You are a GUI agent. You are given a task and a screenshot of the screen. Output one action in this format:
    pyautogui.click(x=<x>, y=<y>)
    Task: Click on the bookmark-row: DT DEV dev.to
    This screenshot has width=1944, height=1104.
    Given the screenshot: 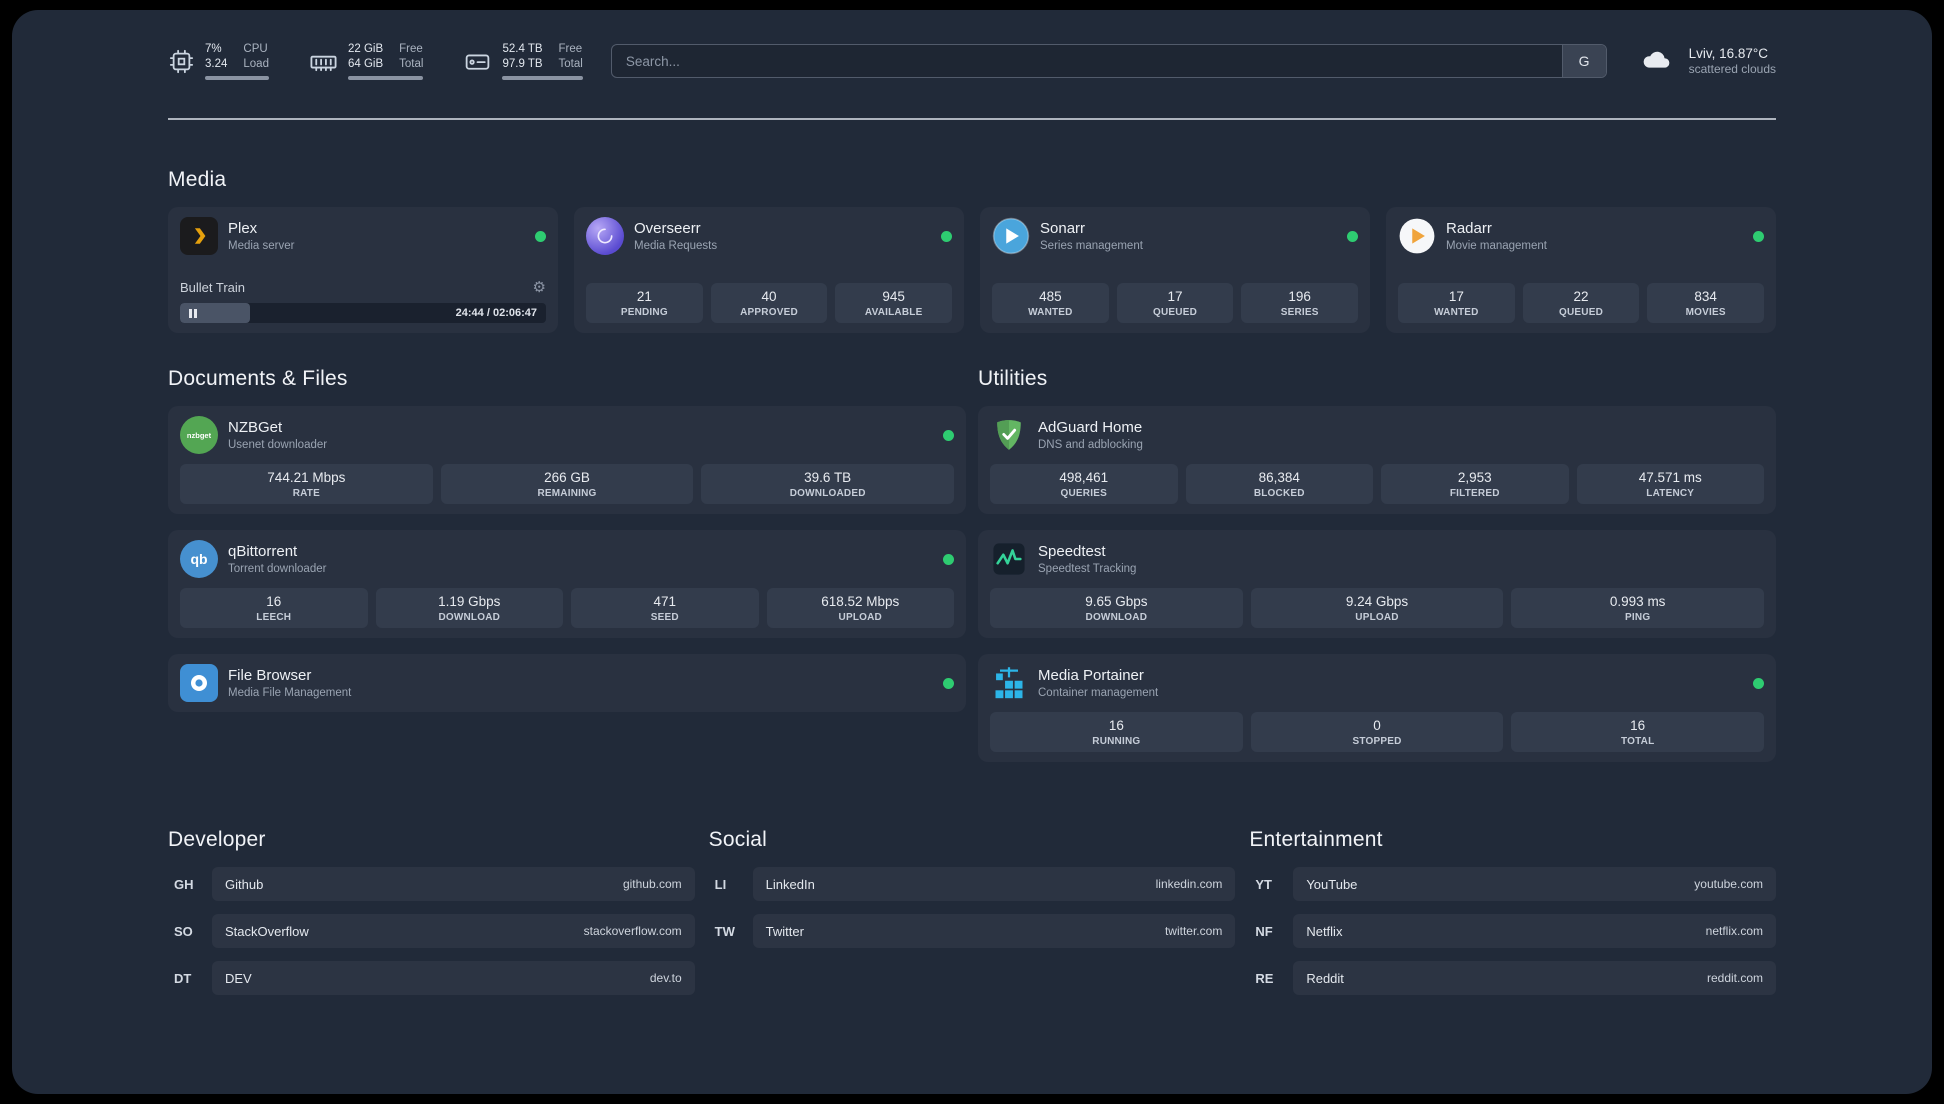 What is the action you would take?
    pyautogui.click(x=431, y=978)
    